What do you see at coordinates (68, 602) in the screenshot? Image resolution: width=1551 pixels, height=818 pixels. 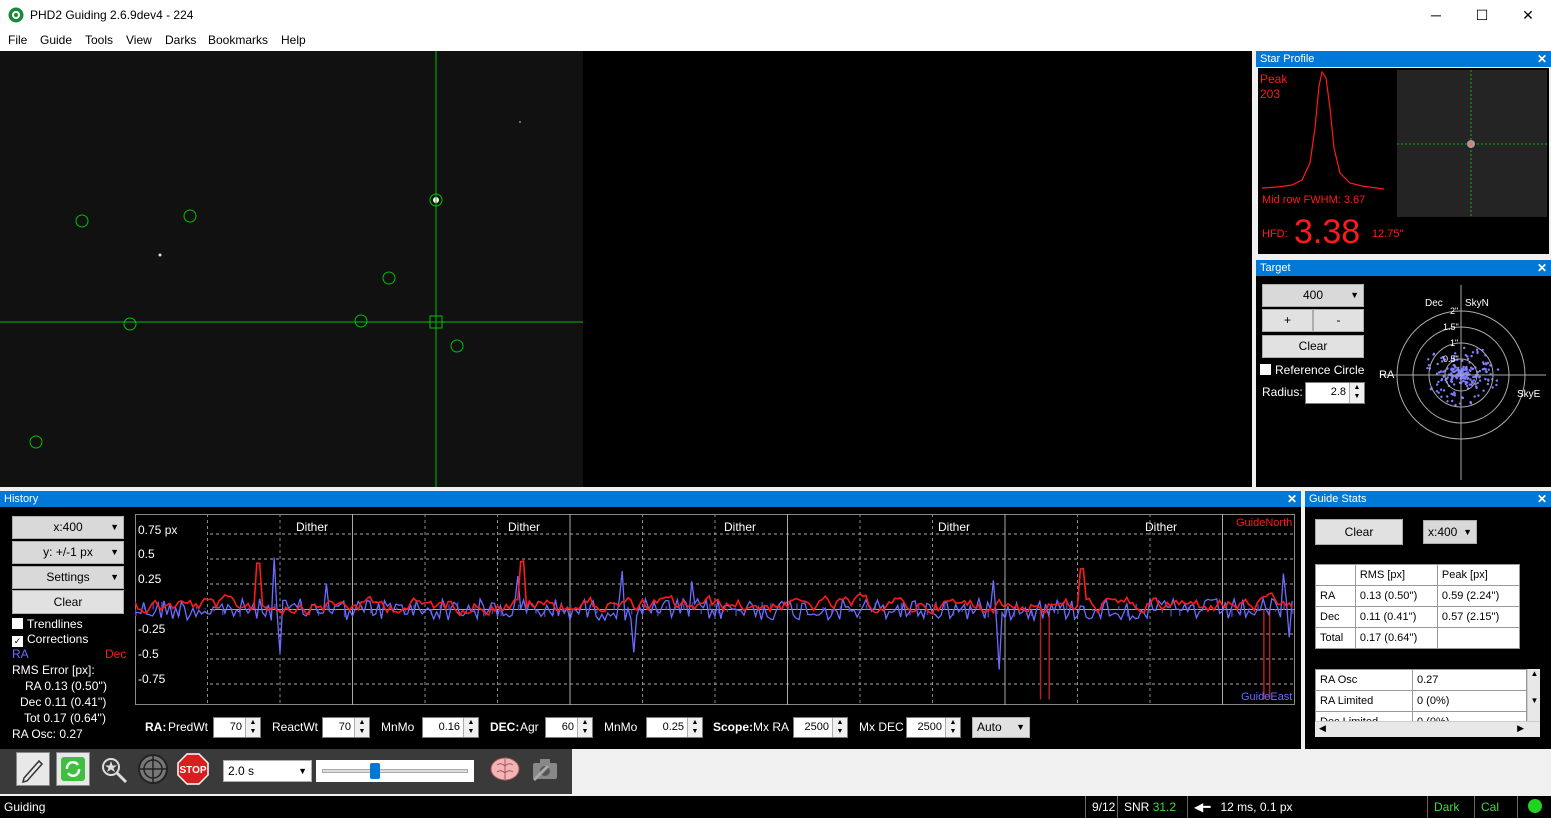 I see `history-clear-button: Clear` at bounding box center [68, 602].